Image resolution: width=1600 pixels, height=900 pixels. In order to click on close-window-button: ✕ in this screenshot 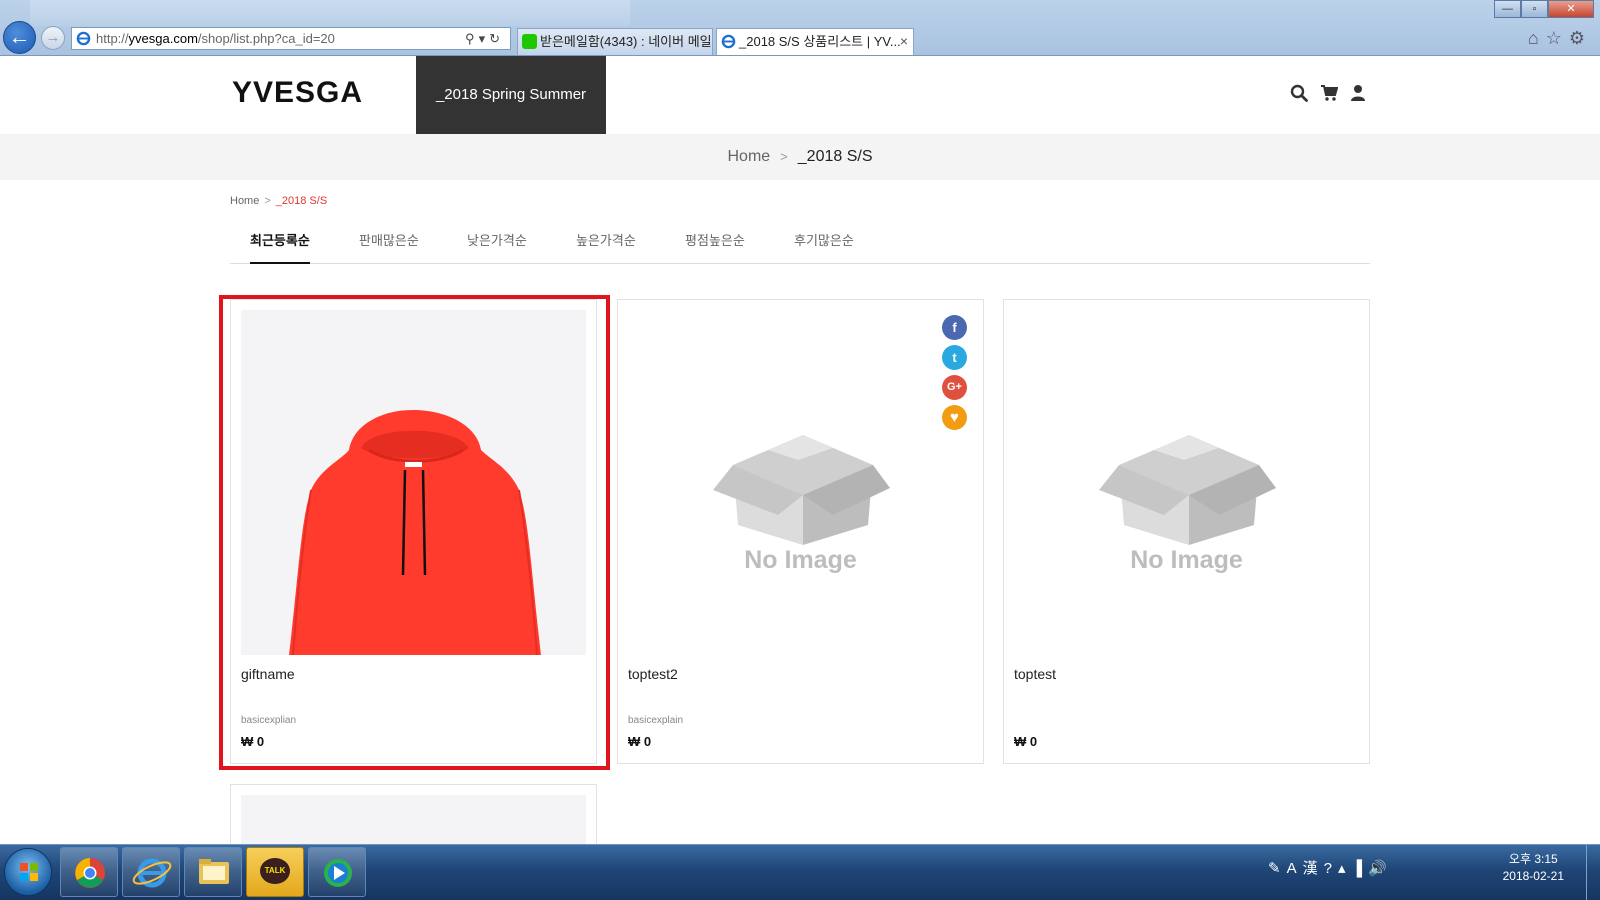, I will do `click(1571, 9)`.